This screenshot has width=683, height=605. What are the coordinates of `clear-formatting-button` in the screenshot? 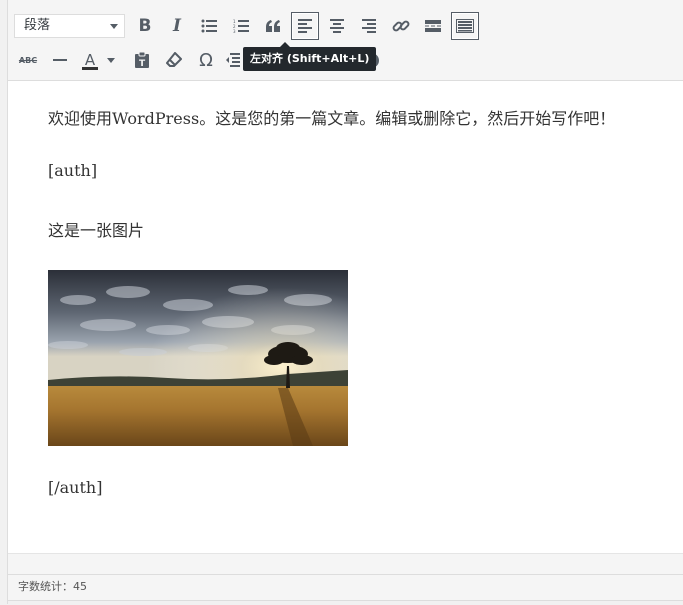 It's located at (174, 60).